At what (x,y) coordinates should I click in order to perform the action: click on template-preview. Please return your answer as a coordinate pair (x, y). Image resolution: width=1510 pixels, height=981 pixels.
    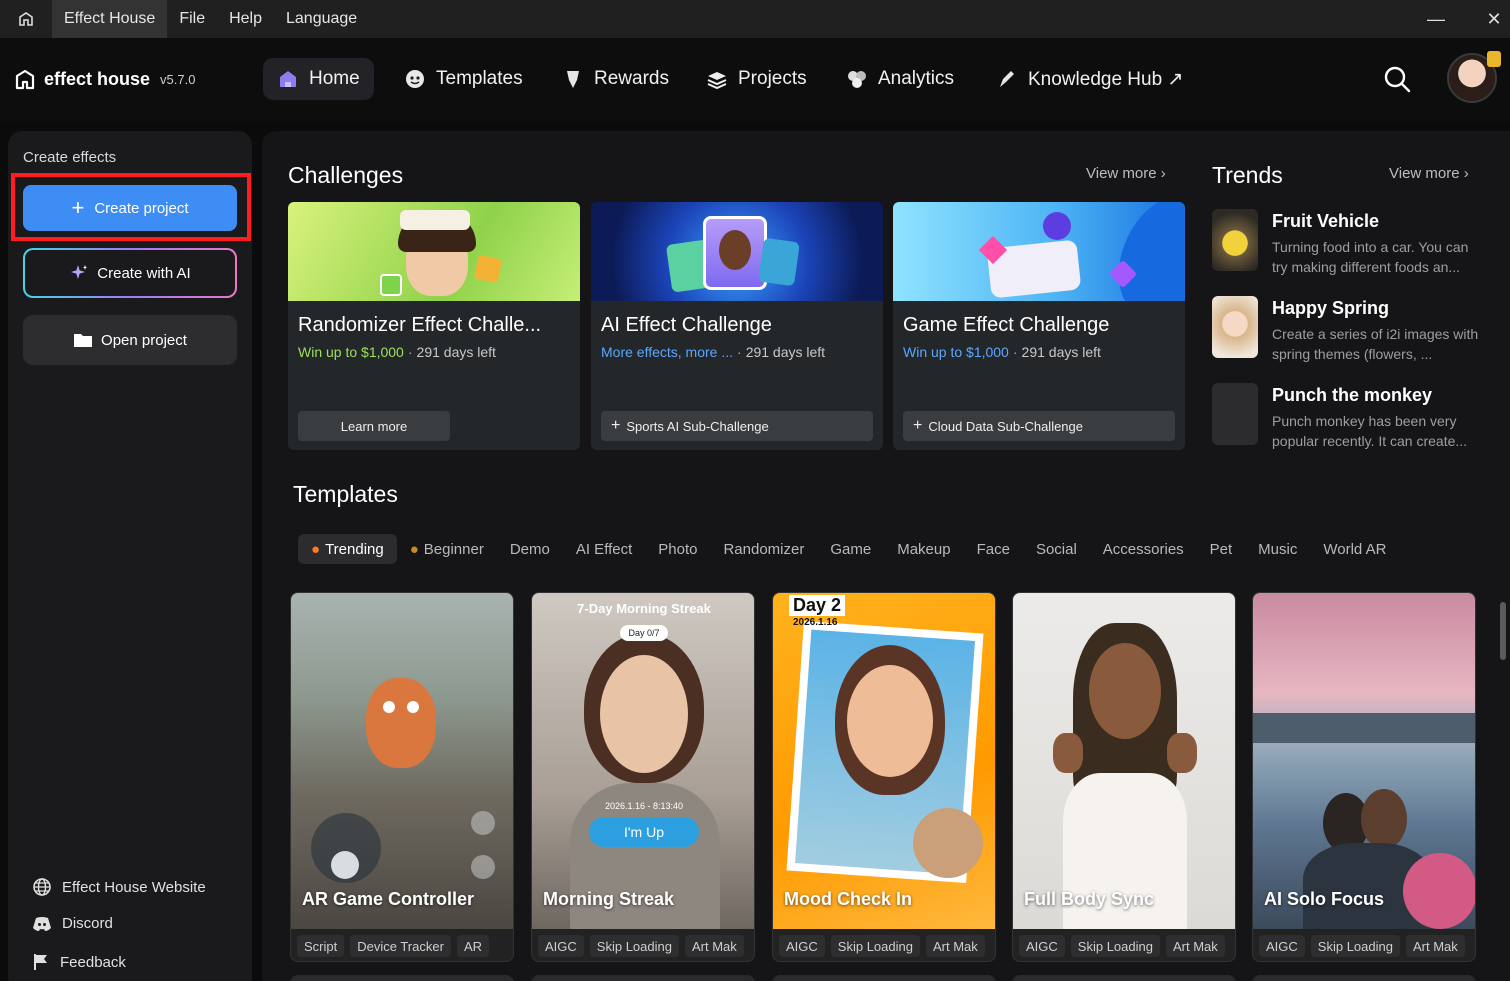
    Looking at the image, I should click on (402, 761).